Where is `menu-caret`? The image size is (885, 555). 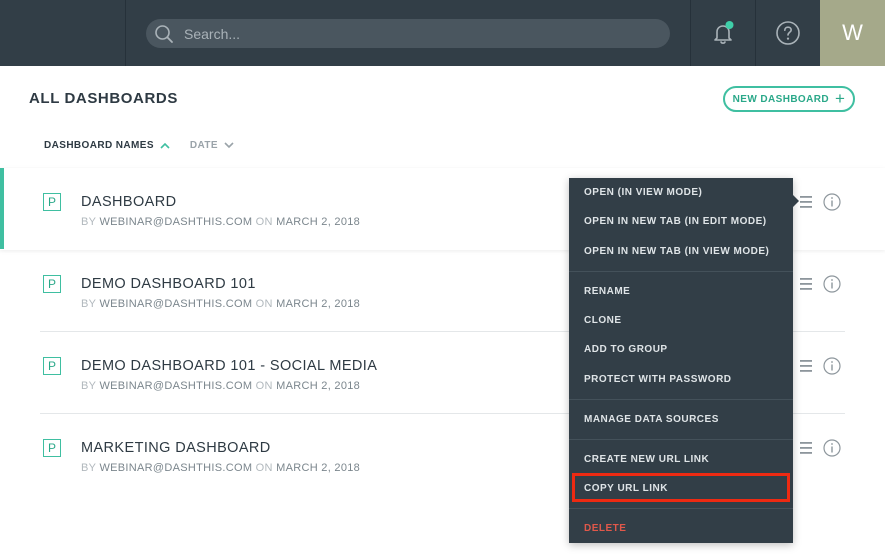
menu-caret is located at coordinates (796, 201).